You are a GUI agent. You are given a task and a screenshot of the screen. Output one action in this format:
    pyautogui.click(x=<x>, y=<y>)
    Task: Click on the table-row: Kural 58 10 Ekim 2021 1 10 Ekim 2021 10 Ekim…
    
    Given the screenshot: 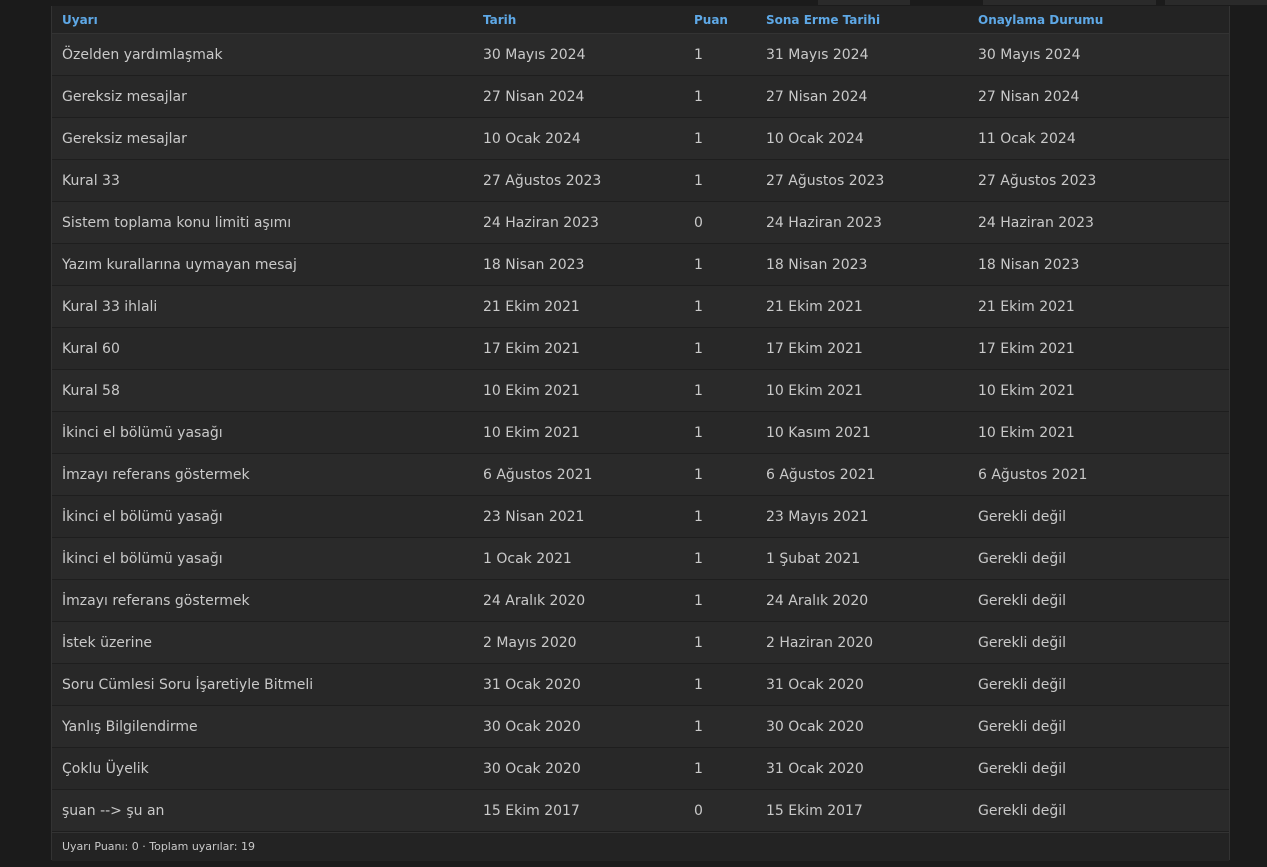 What is the action you would take?
    pyautogui.click(x=640, y=390)
    